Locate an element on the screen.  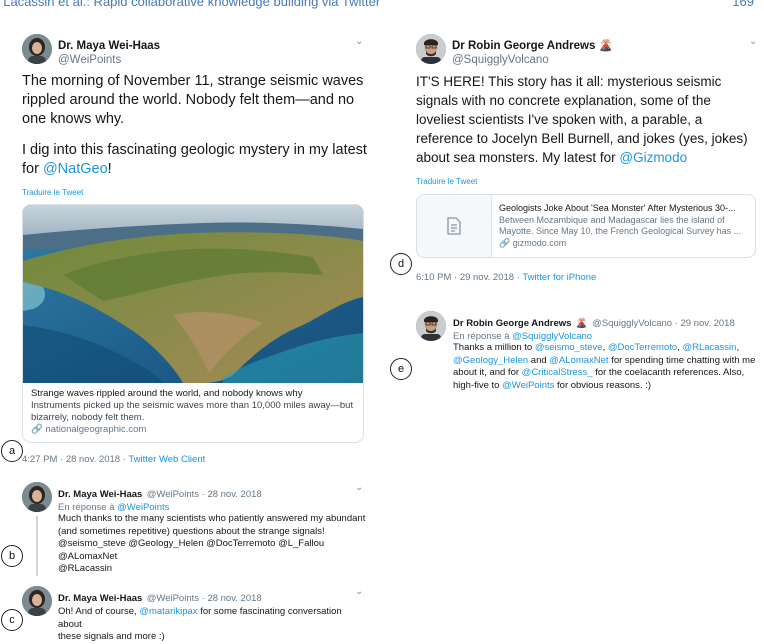
mention-link: @Geology_Helen is located at coordinates (490, 360).